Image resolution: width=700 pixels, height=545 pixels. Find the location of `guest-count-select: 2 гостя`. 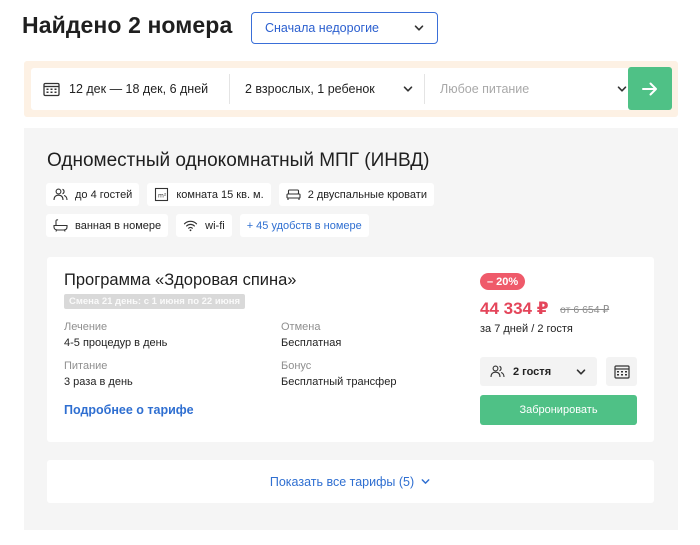

guest-count-select: 2 гостя is located at coordinates (538, 371).